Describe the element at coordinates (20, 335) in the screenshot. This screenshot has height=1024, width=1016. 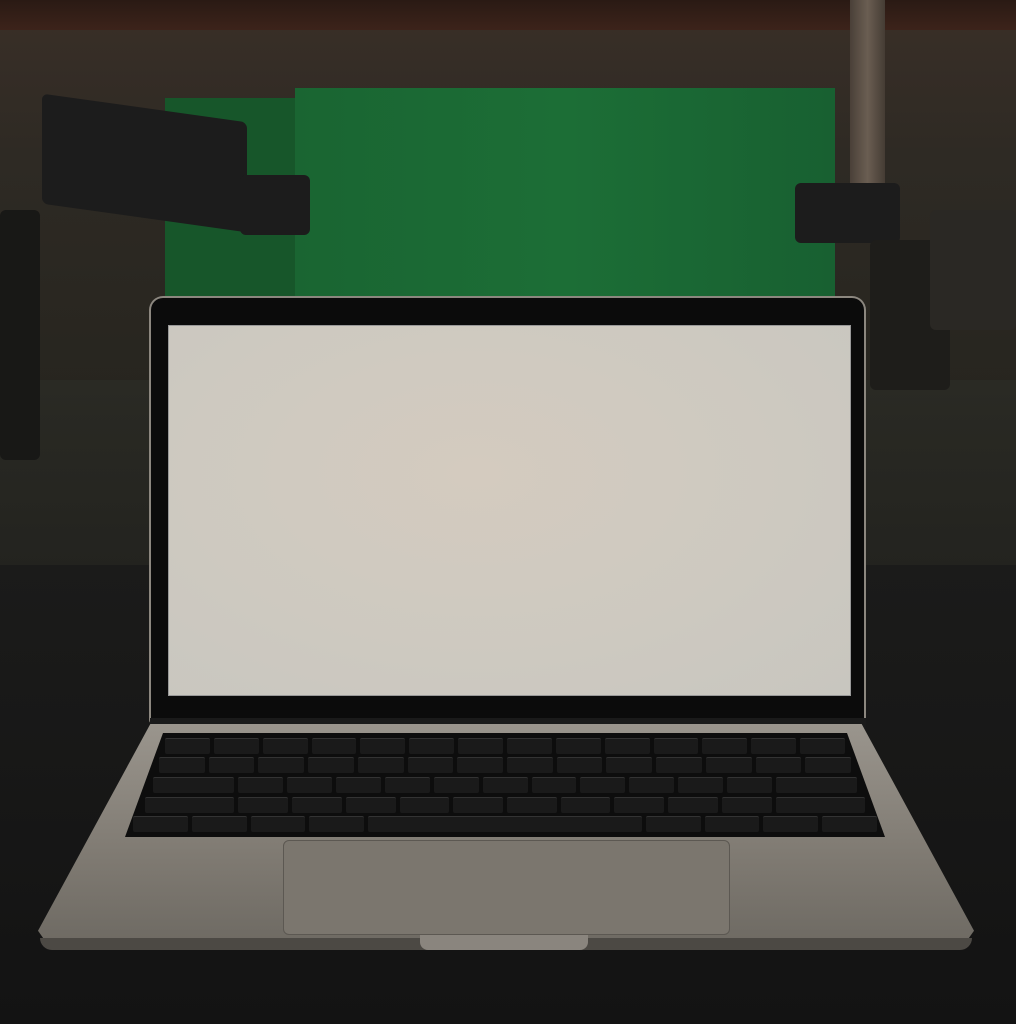
I see `camera-stand-left` at that location.